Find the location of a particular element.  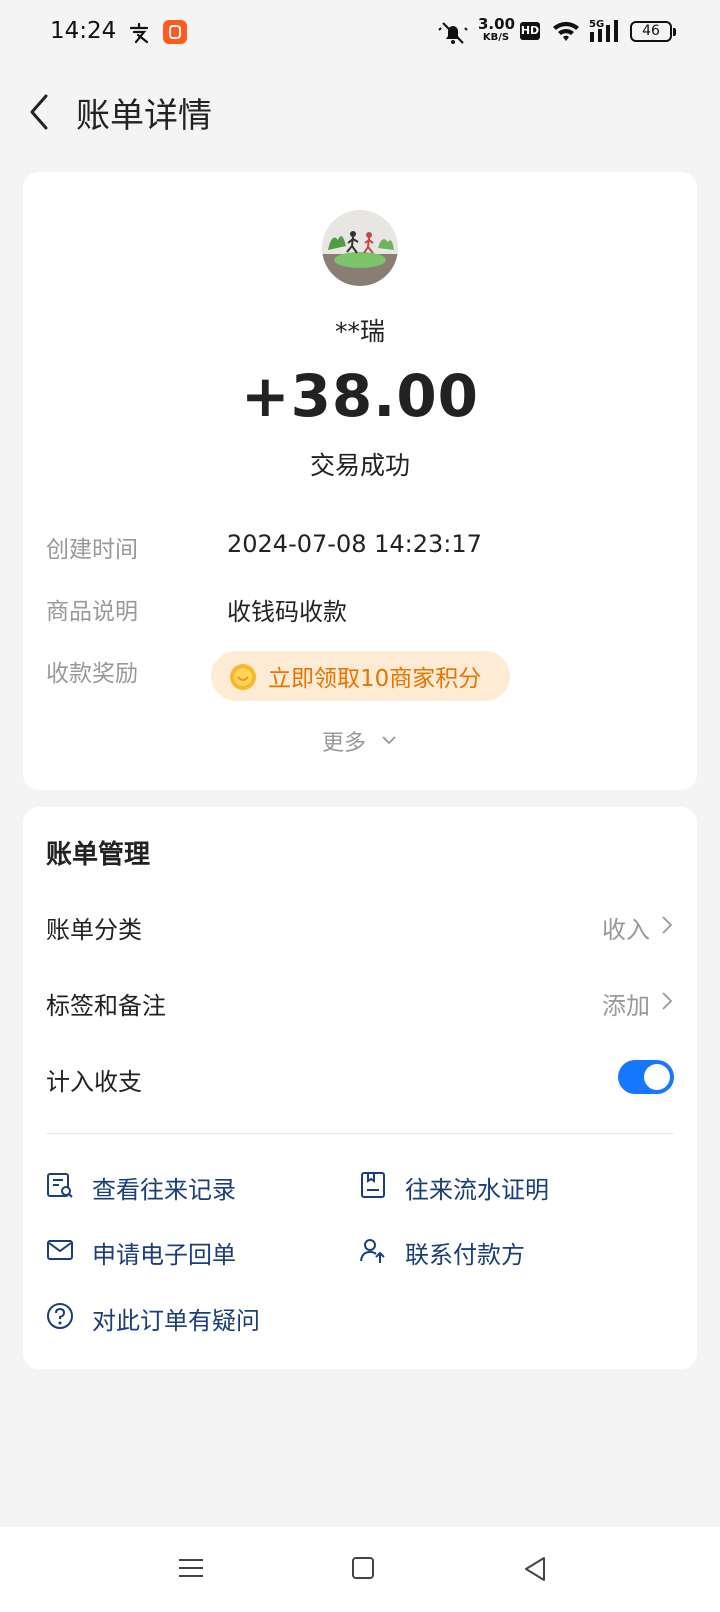

notification-app-icon is located at coordinates (175, 32).